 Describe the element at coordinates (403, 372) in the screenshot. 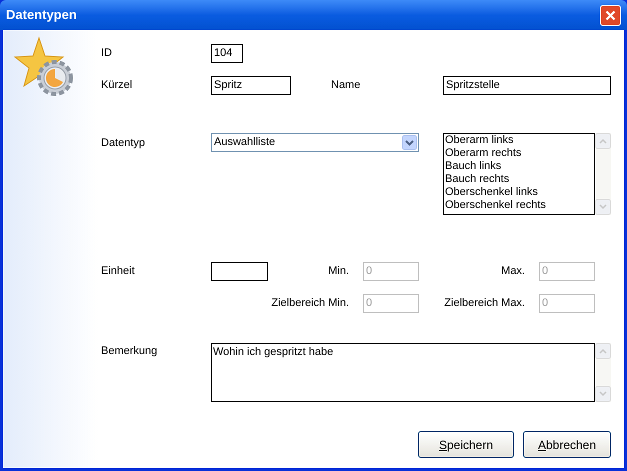

I see `comment-field: Wohin ich gespritzt habe` at that location.